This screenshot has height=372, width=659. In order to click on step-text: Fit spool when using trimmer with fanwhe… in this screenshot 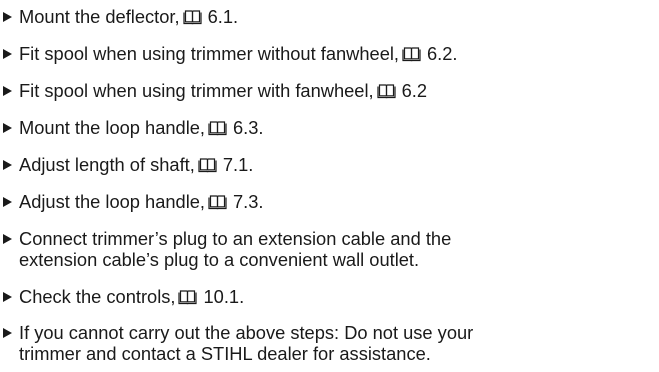, I will do `click(223, 90)`.